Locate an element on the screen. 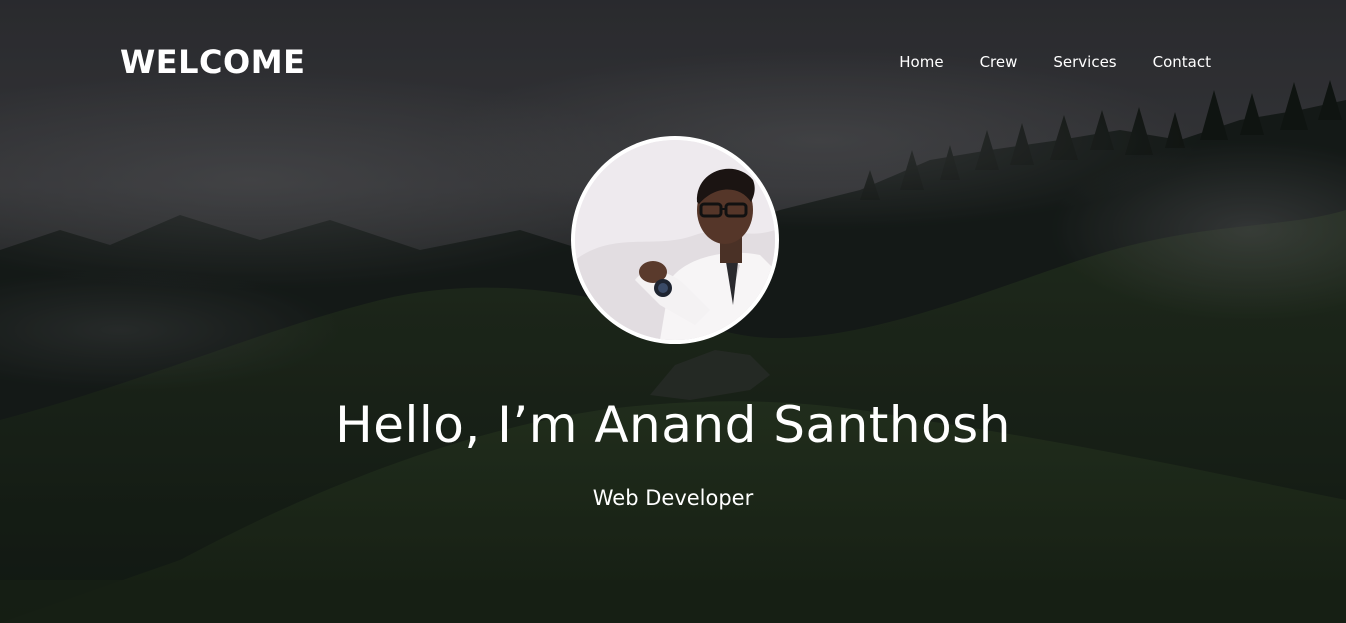 The image size is (1346, 623). nav-item-services: Services is located at coordinates (1084, 62).